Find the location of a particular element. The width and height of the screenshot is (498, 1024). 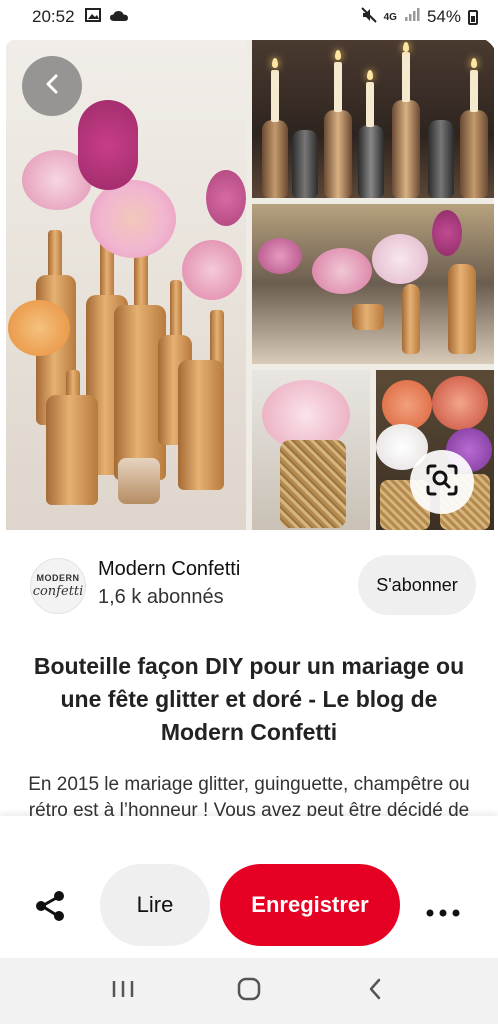

pin-image-tile-table is located at coordinates (373, 284).